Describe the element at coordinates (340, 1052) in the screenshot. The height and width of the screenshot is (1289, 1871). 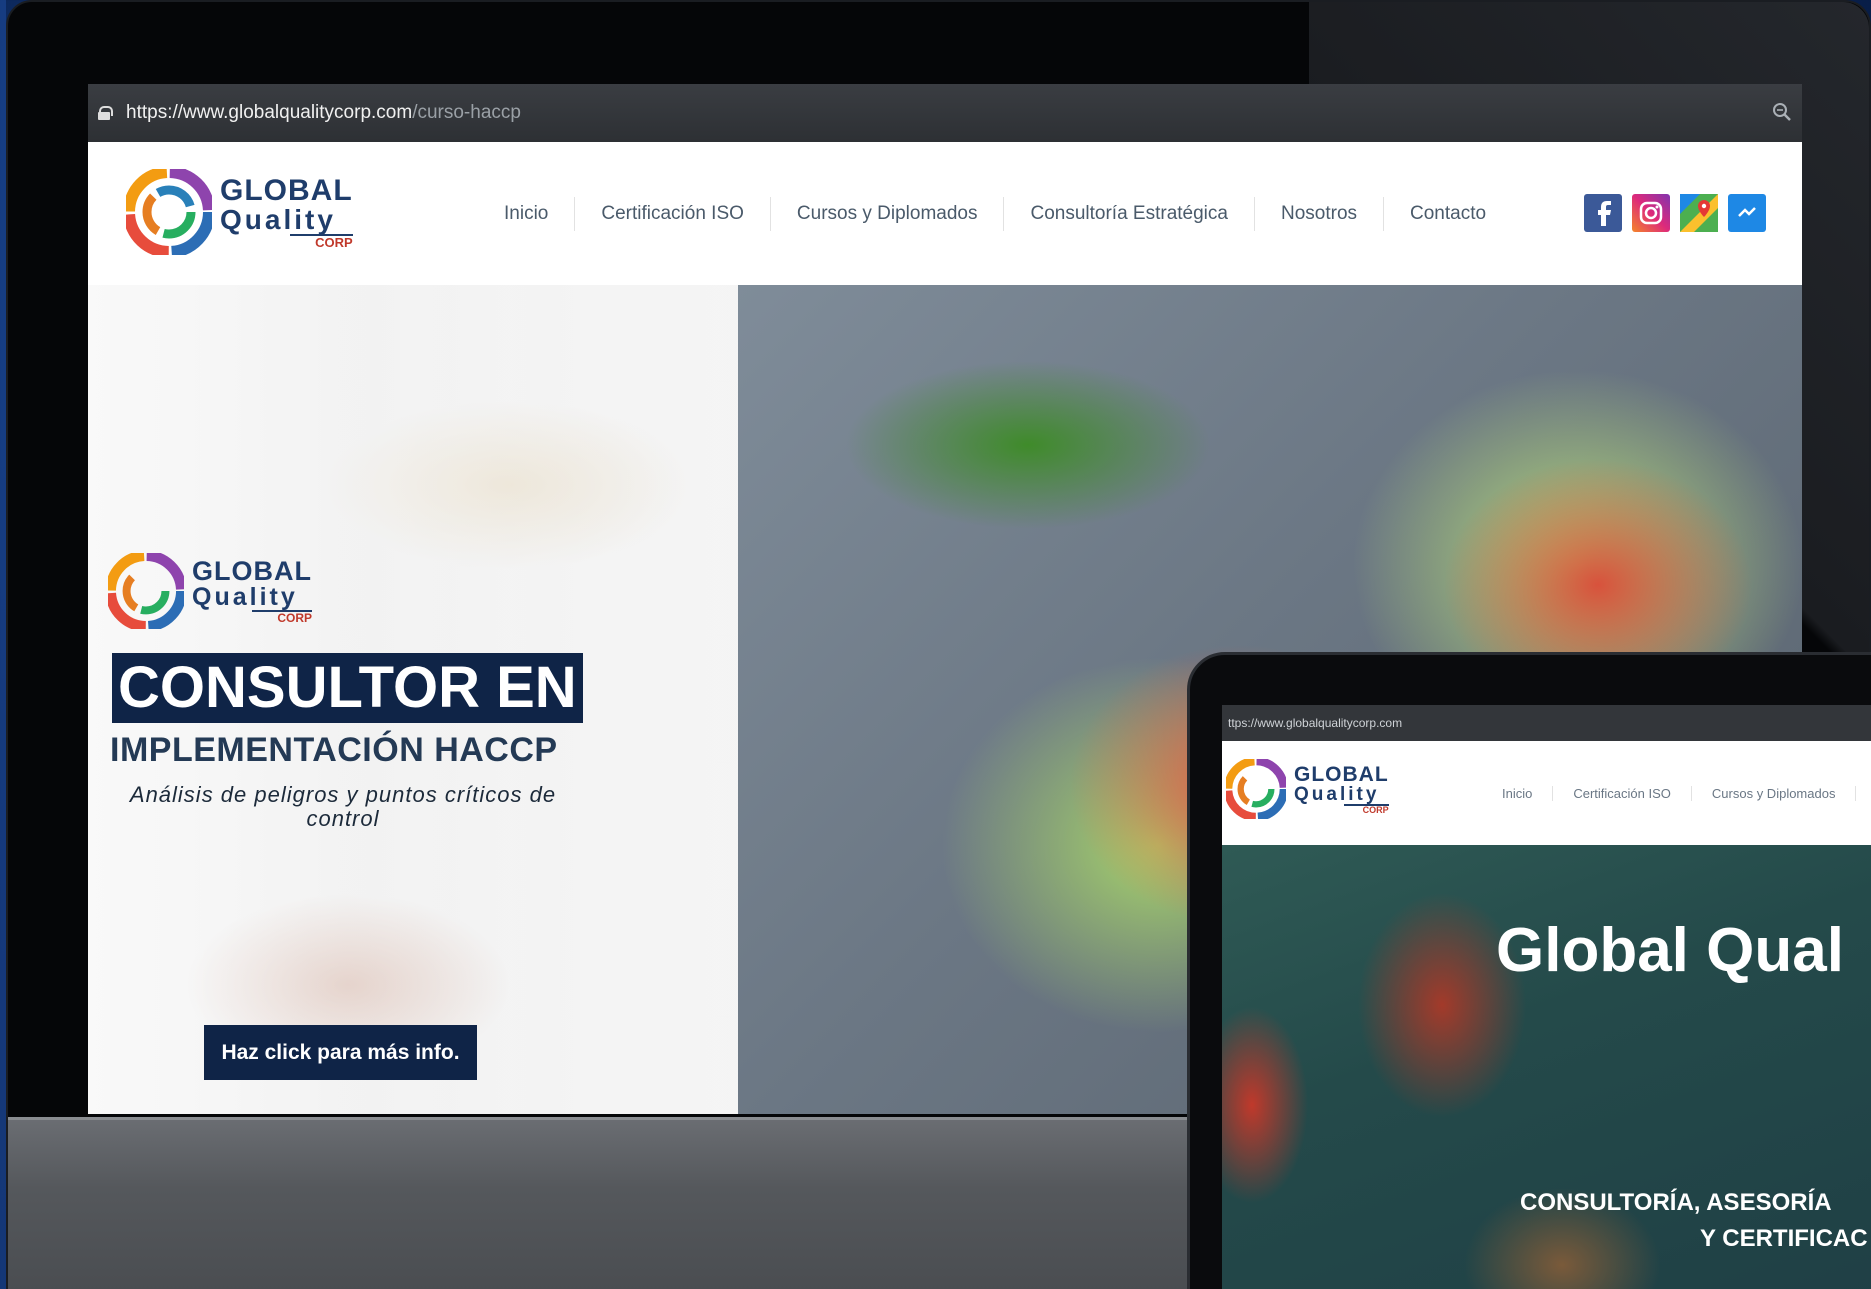
I see `more-info-button: Haz click para más info.` at that location.